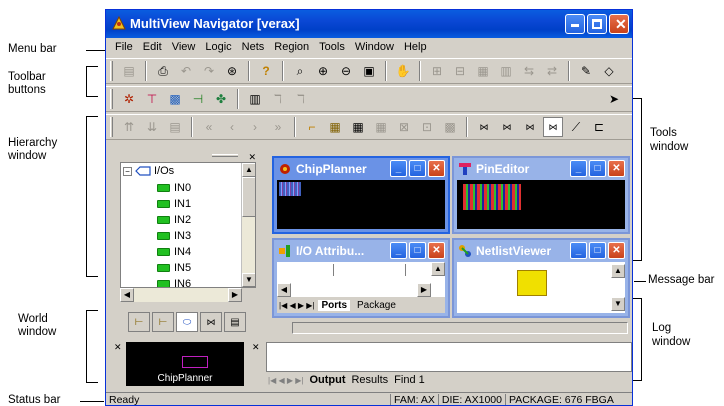 This screenshot has height=406, width=724. What do you see at coordinates (163, 71) in the screenshot?
I see `print-icon: ⎙` at bounding box center [163, 71].